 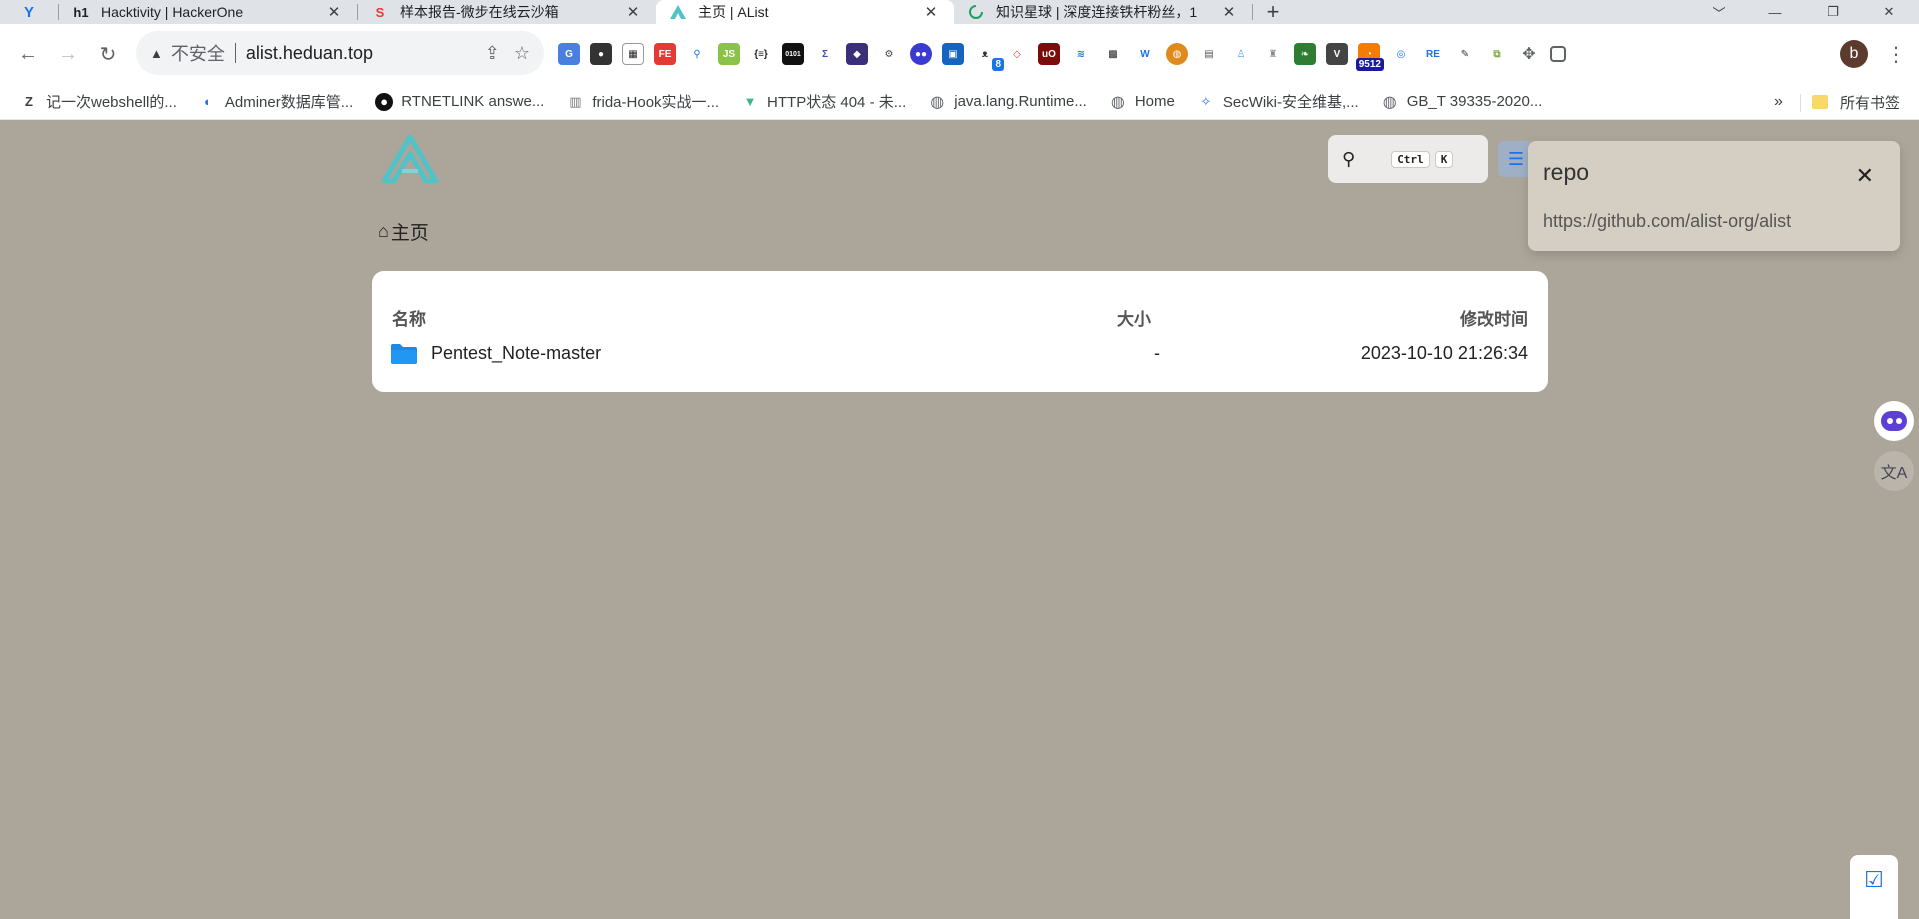 I want to click on threatbook-icon: S, so click(x=380, y=12).